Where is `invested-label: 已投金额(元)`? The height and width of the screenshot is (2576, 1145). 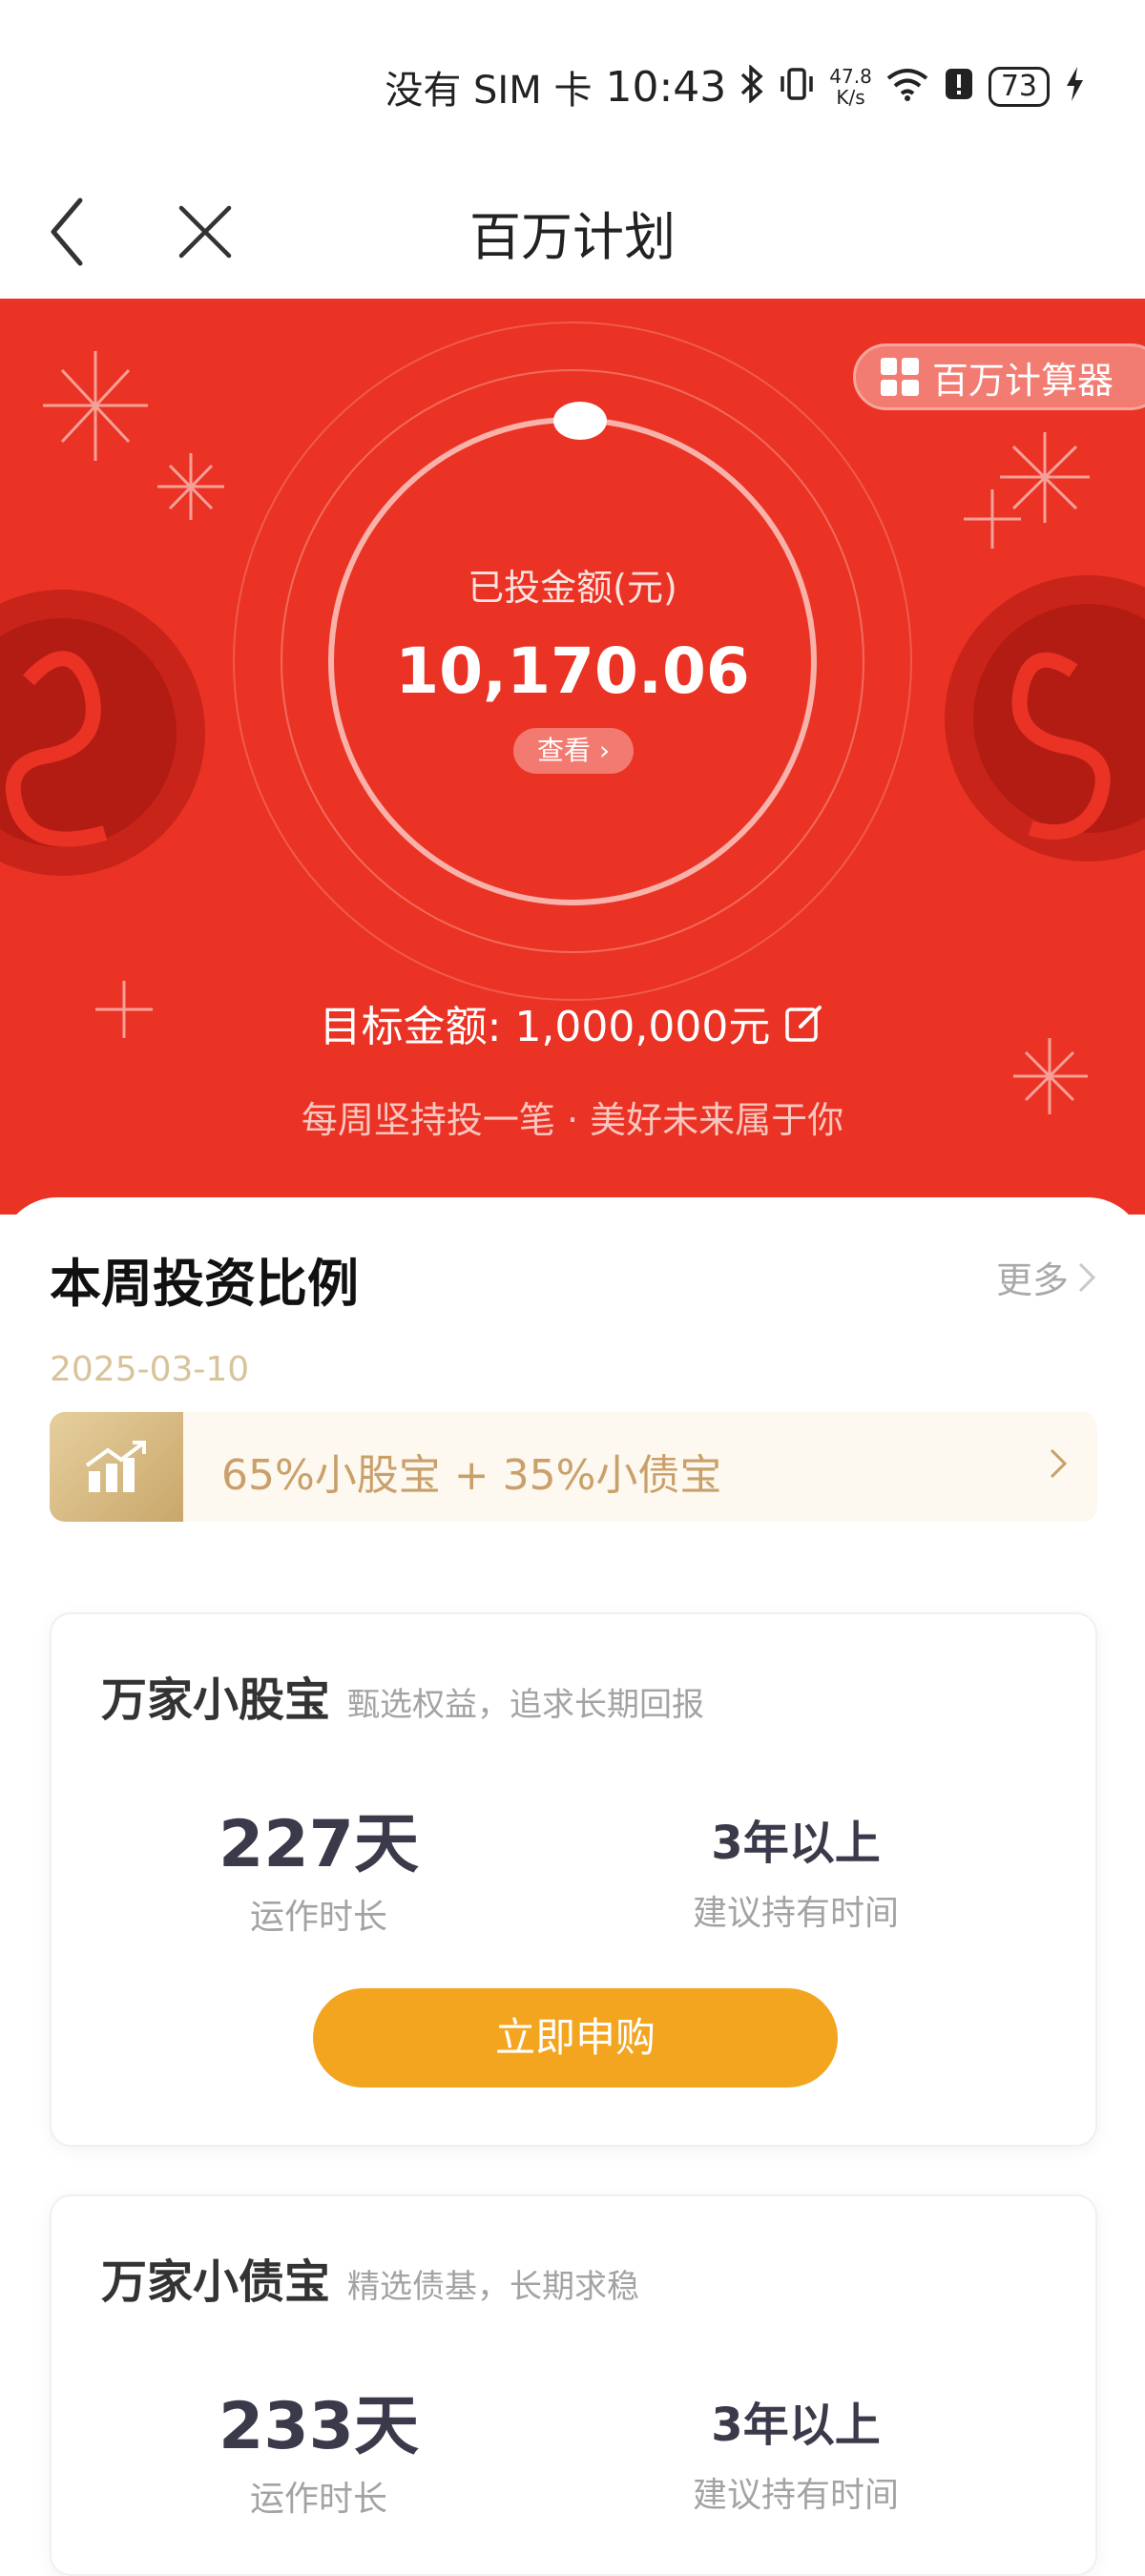
invested-label: 已投金额(元) is located at coordinates (572, 588).